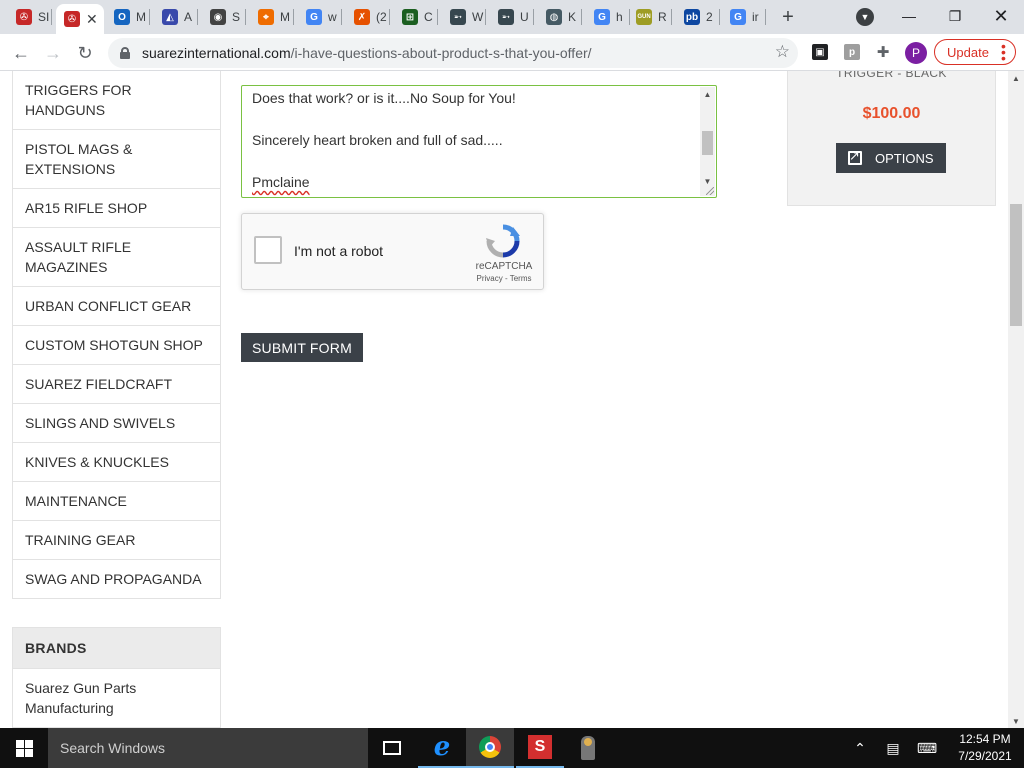 Image resolution: width=1024 pixels, height=768 pixels. Describe the element at coordinates (339, 251) in the screenshot. I see `recaptcha-label: I'm not a robot` at that location.